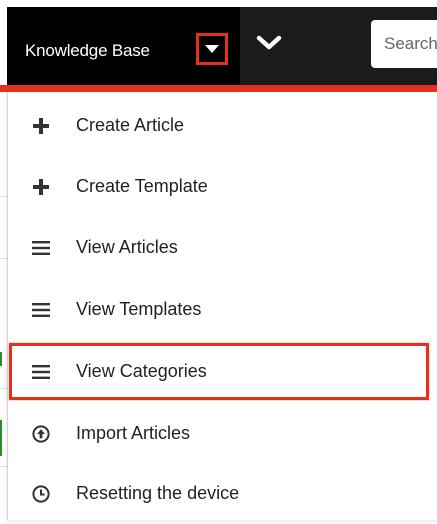 This screenshot has height=524, width=437. I want to click on caret-down-icon, so click(212, 49).